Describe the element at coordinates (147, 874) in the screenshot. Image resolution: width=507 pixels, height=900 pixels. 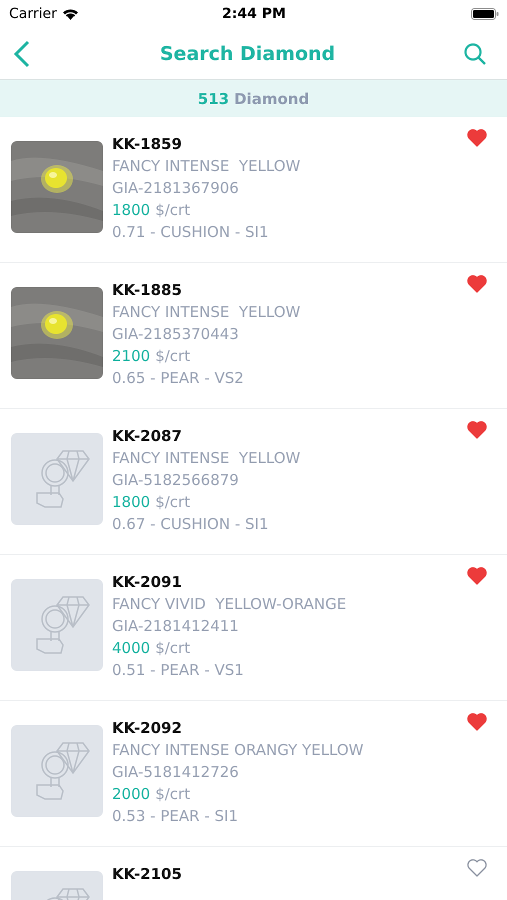
I see `stock-code: KK-2105` at that location.